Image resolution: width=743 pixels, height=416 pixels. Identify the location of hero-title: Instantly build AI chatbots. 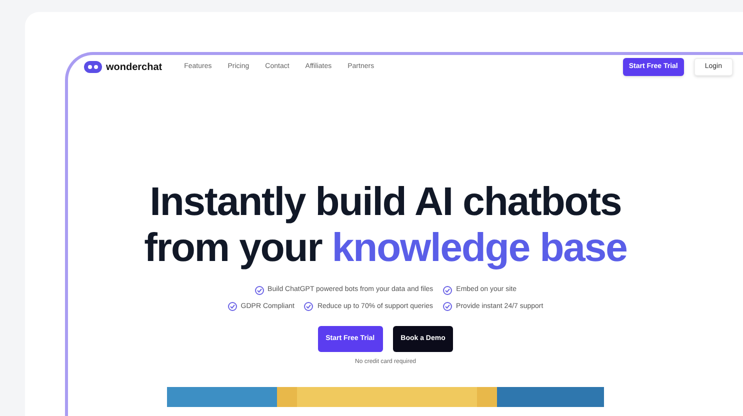
(386, 202).